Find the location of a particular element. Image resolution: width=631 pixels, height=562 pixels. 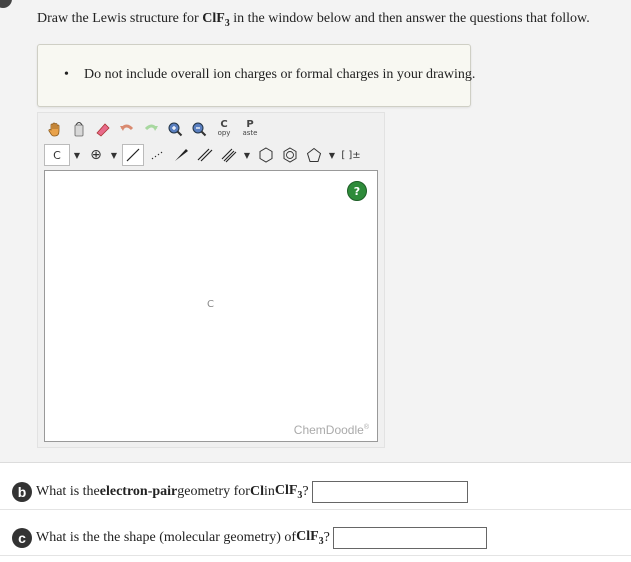

question-c-badge: c is located at coordinates (22, 538).